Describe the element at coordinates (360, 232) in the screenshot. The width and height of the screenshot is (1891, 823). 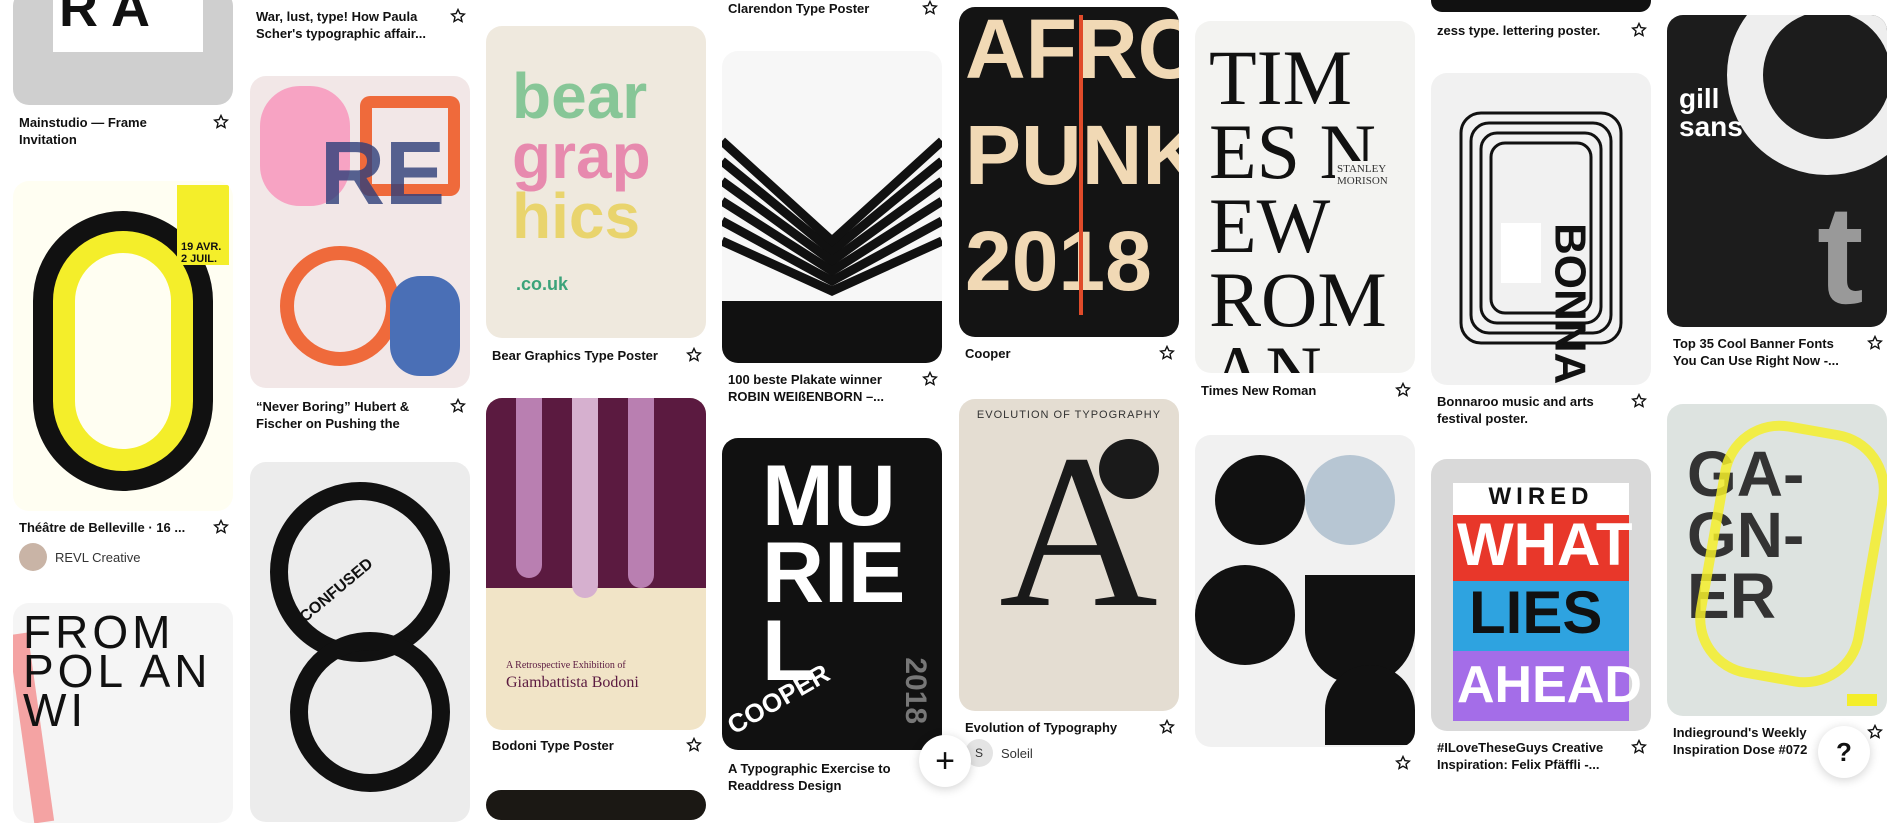
I see `pin-image: RE` at that location.